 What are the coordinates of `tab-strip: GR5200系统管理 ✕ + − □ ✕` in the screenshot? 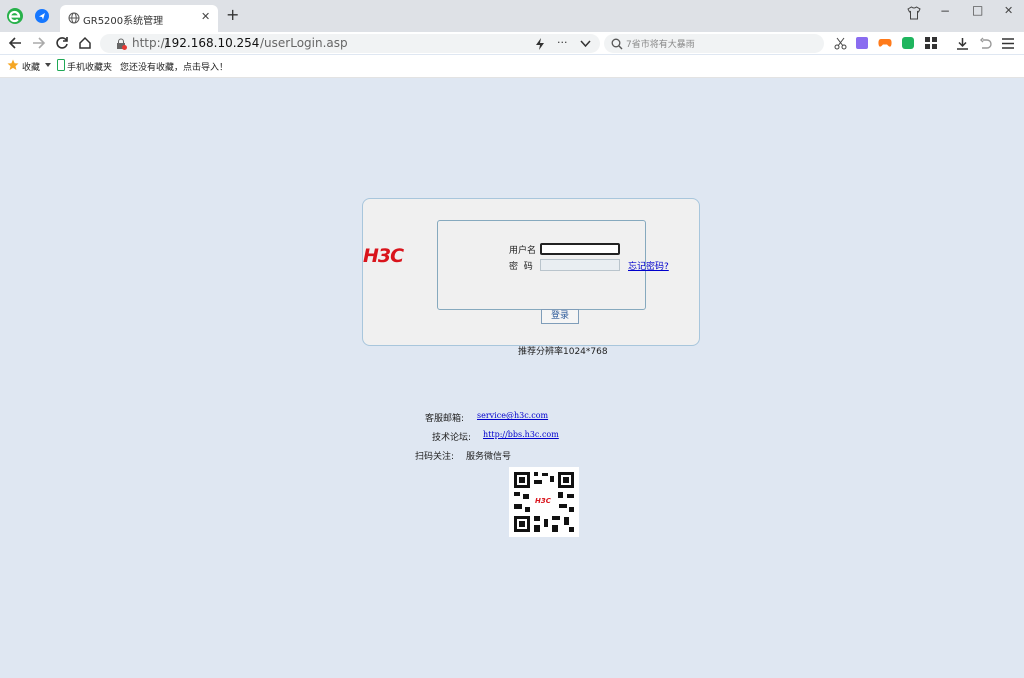 It's located at (512, 16).